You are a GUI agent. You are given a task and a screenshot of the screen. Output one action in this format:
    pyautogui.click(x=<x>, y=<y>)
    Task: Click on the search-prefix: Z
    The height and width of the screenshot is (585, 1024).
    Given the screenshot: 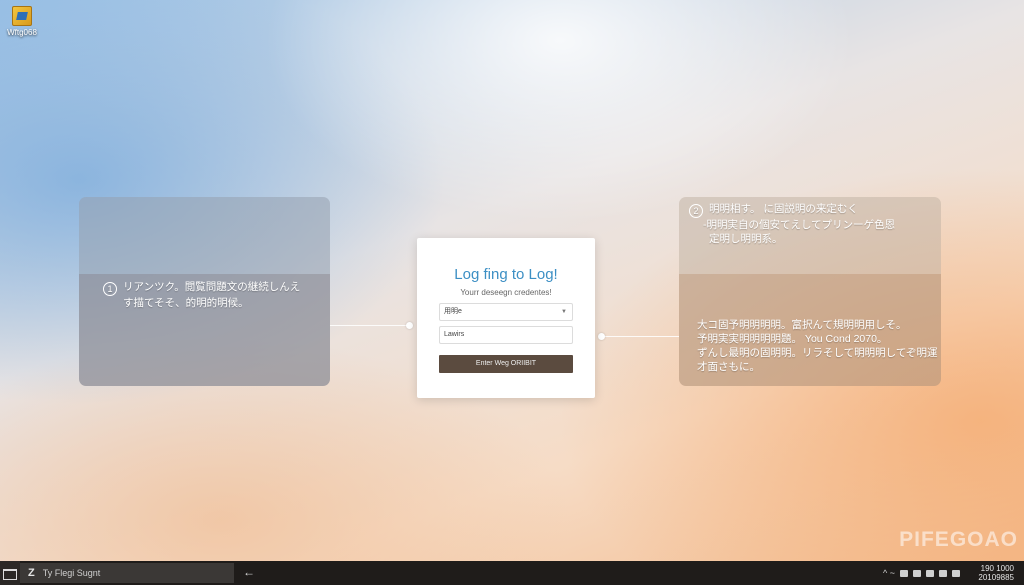 What is the action you would take?
    pyautogui.click(x=31, y=573)
    